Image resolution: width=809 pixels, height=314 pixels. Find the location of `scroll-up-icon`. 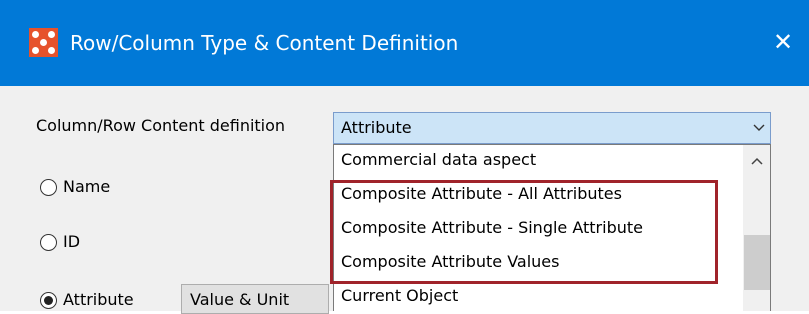

scroll-up-icon is located at coordinates (757, 161).